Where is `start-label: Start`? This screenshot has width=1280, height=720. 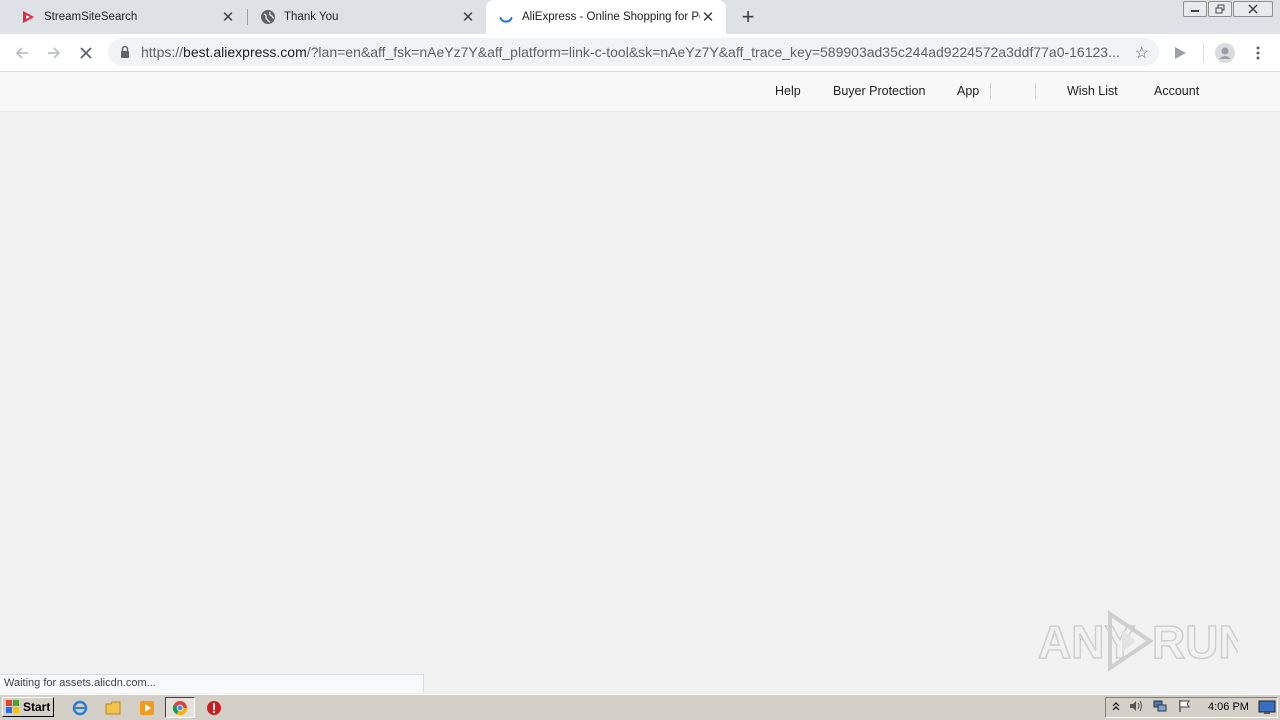 start-label: Start is located at coordinates (37, 707).